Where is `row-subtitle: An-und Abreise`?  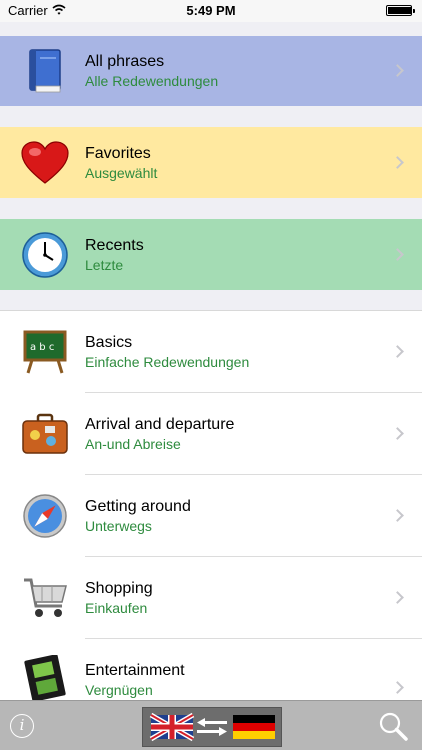
row-subtitle: An-und Abreise is located at coordinates (133, 443).